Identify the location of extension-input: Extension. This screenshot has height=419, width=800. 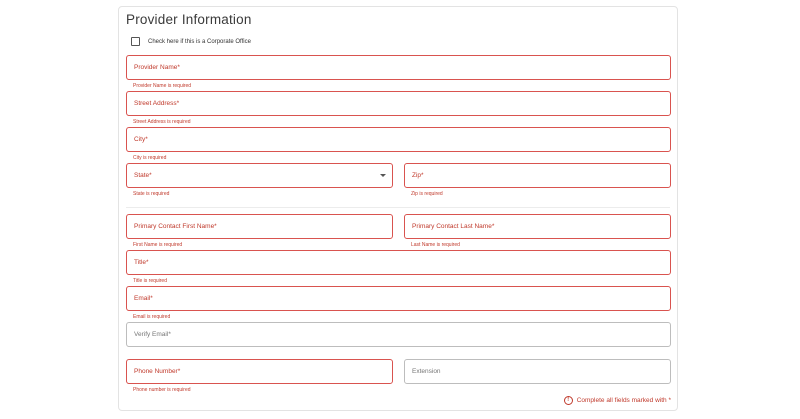
(537, 371).